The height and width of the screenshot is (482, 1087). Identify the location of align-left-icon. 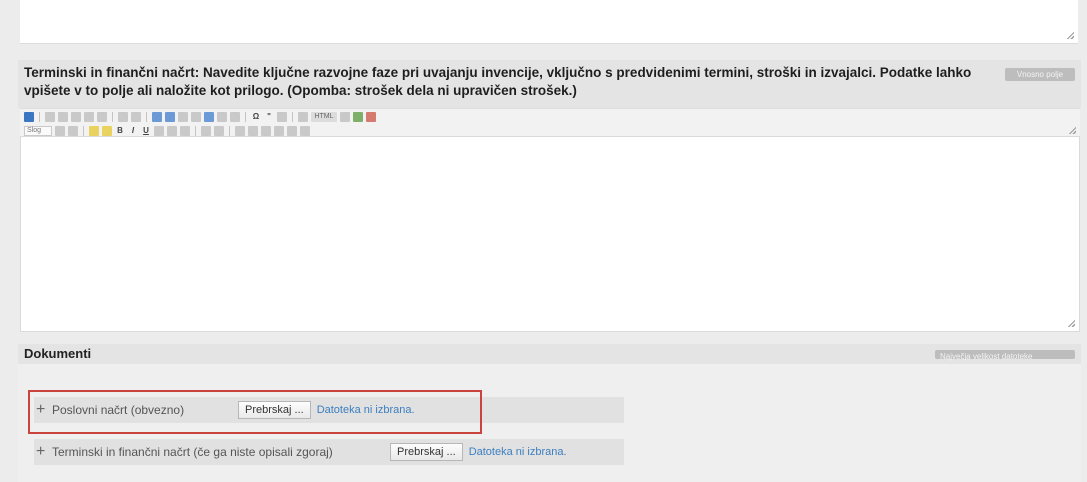
(266, 131).